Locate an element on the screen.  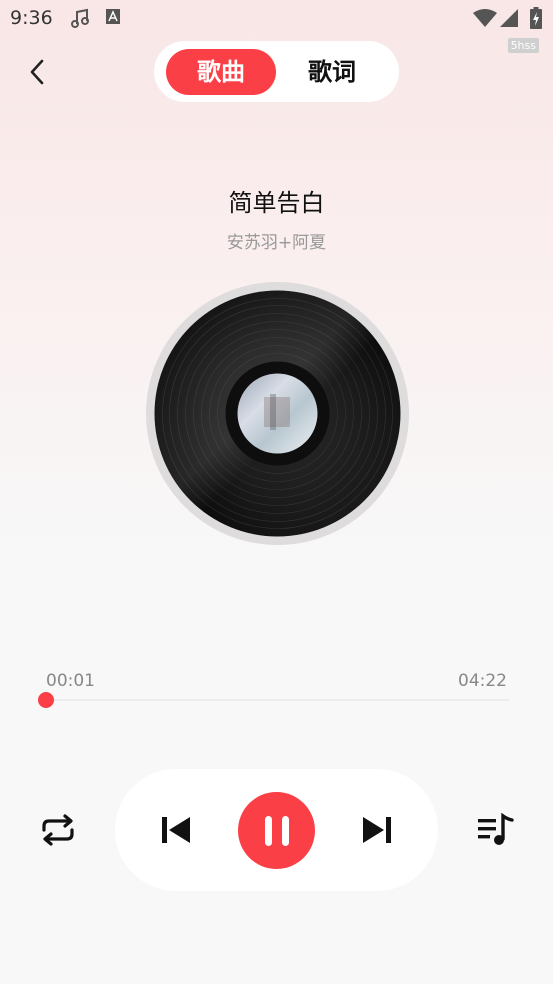
tab-switcher: 歌曲 歌词 is located at coordinates (276, 71).